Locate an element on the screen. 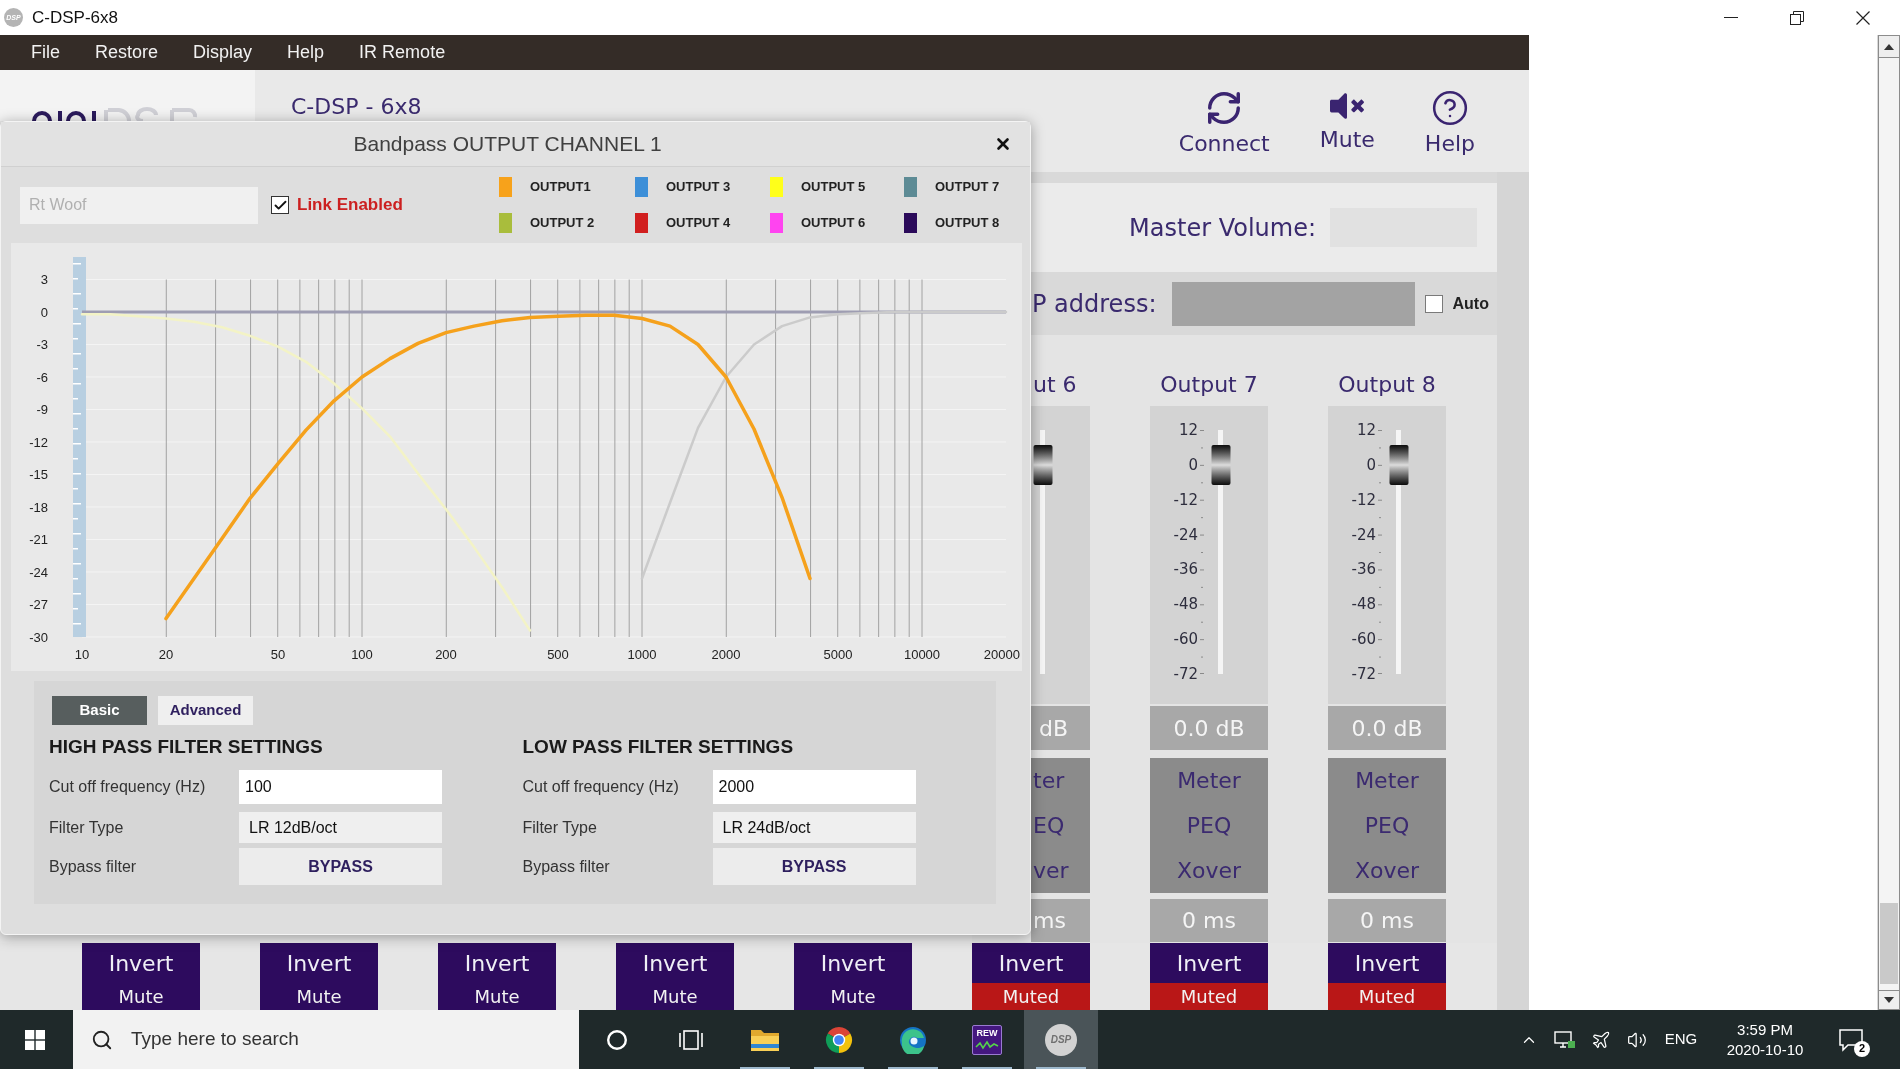 Image resolution: width=1900 pixels, height=1069 pixels. tick-label: 10000 is located at coordinates (922, 654).